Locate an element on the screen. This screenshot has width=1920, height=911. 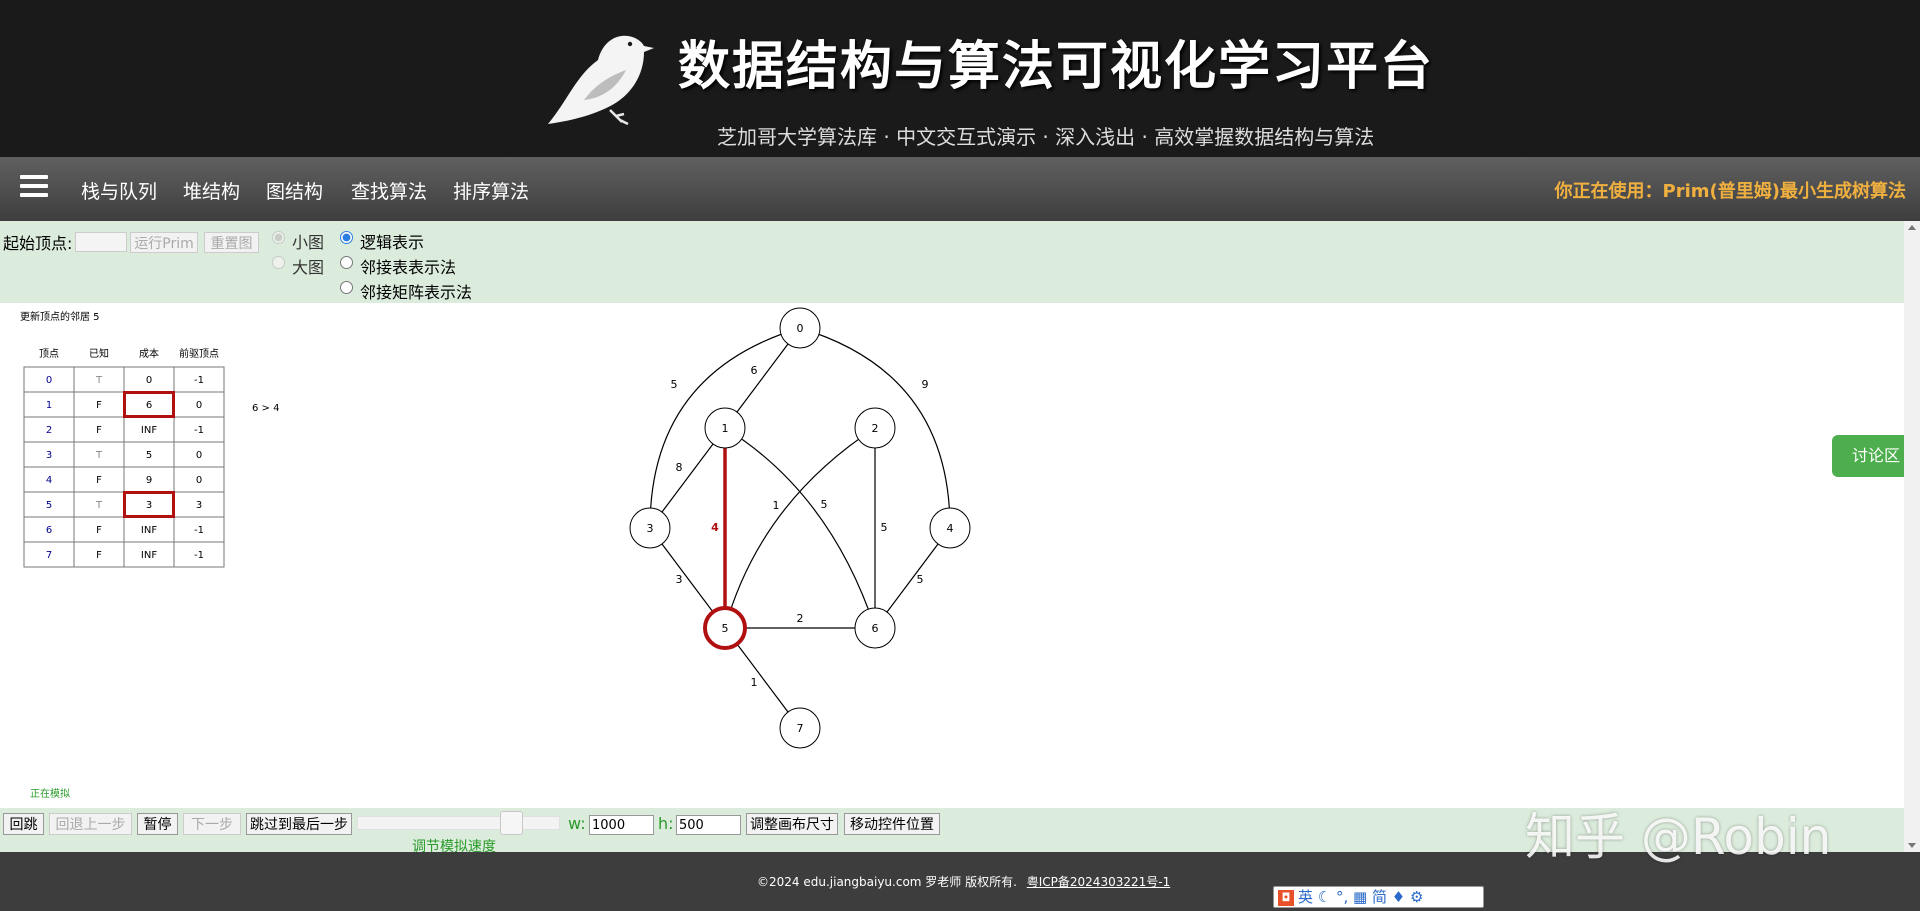
table-header: 已知 is located at coordinates (99, 353).